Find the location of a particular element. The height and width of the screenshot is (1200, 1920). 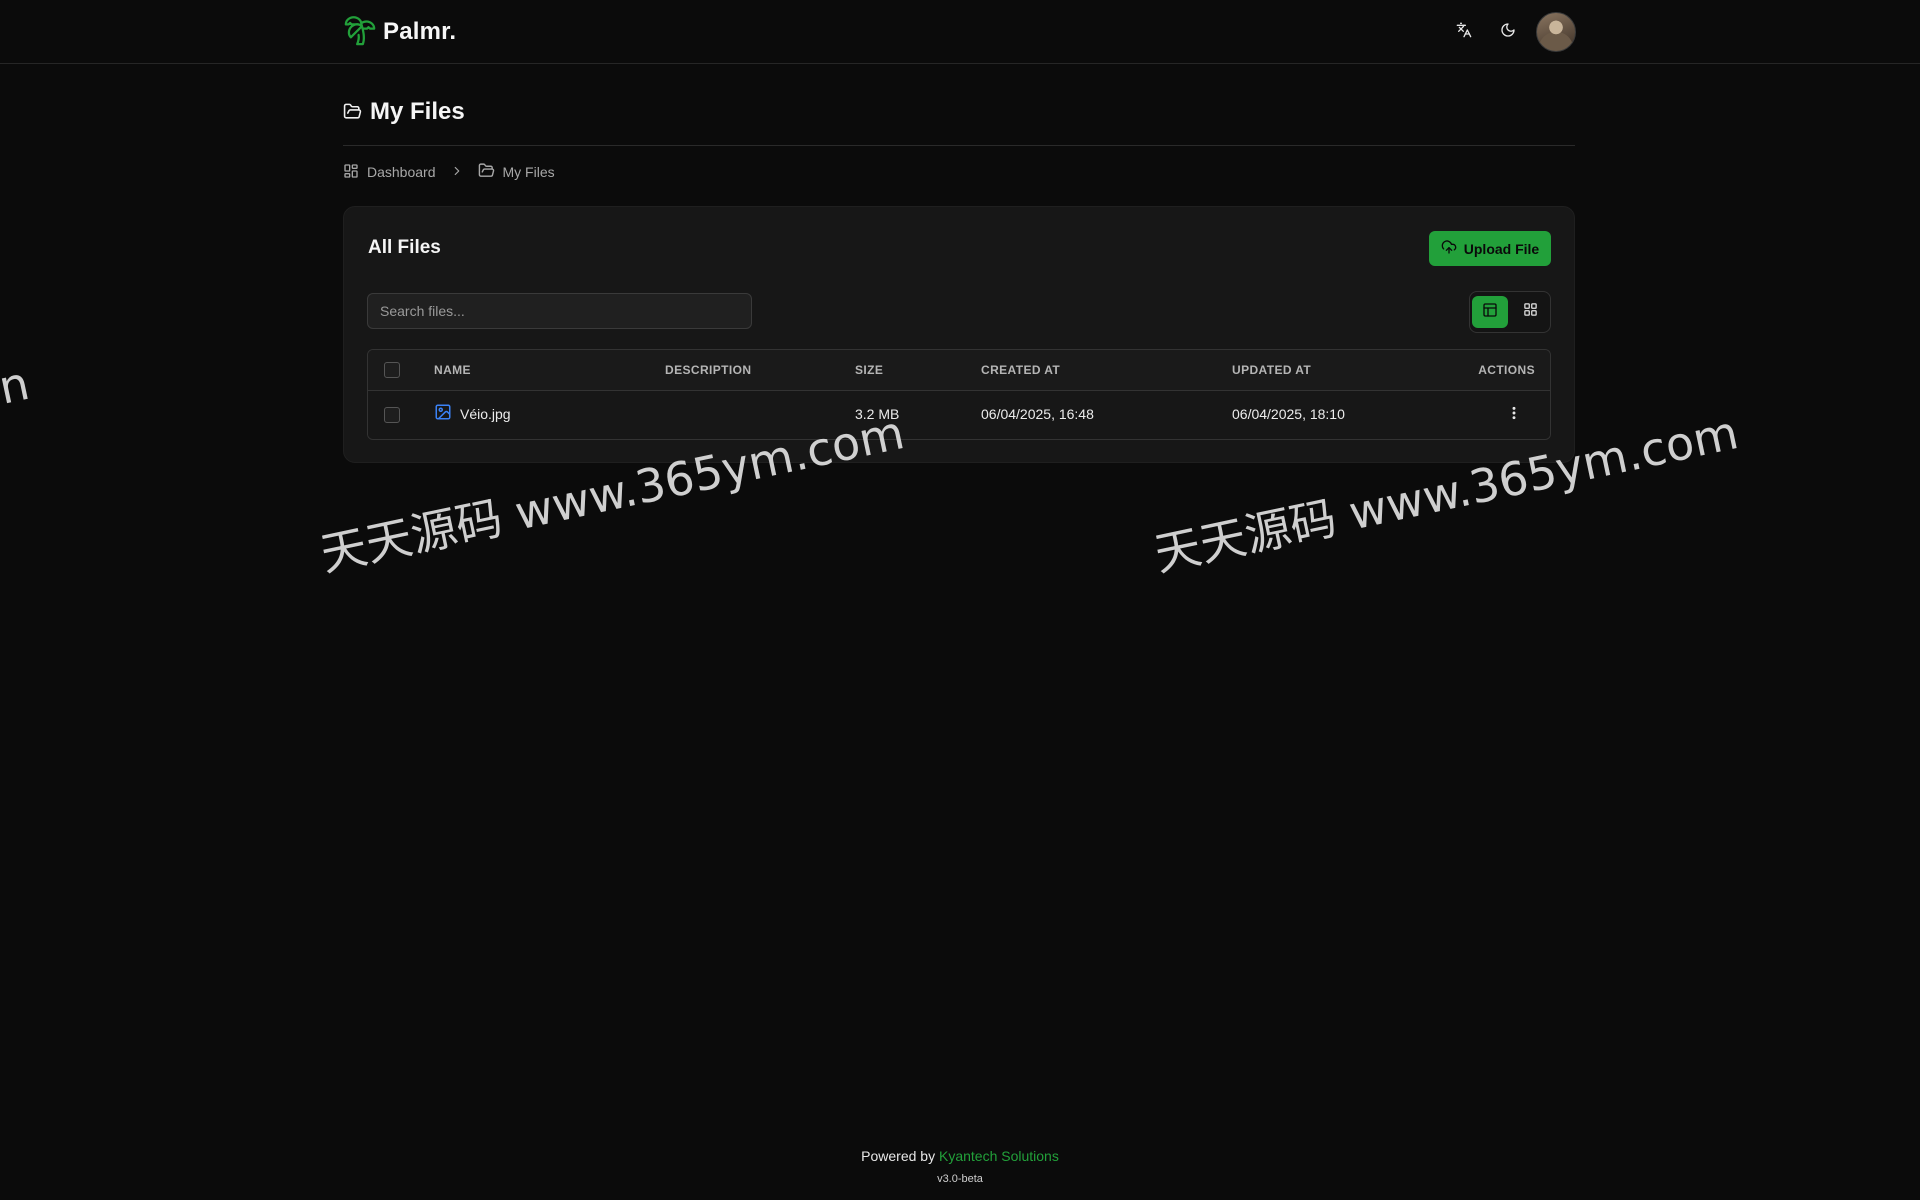

select-all-checkbox is located at coordinates (392, 370).